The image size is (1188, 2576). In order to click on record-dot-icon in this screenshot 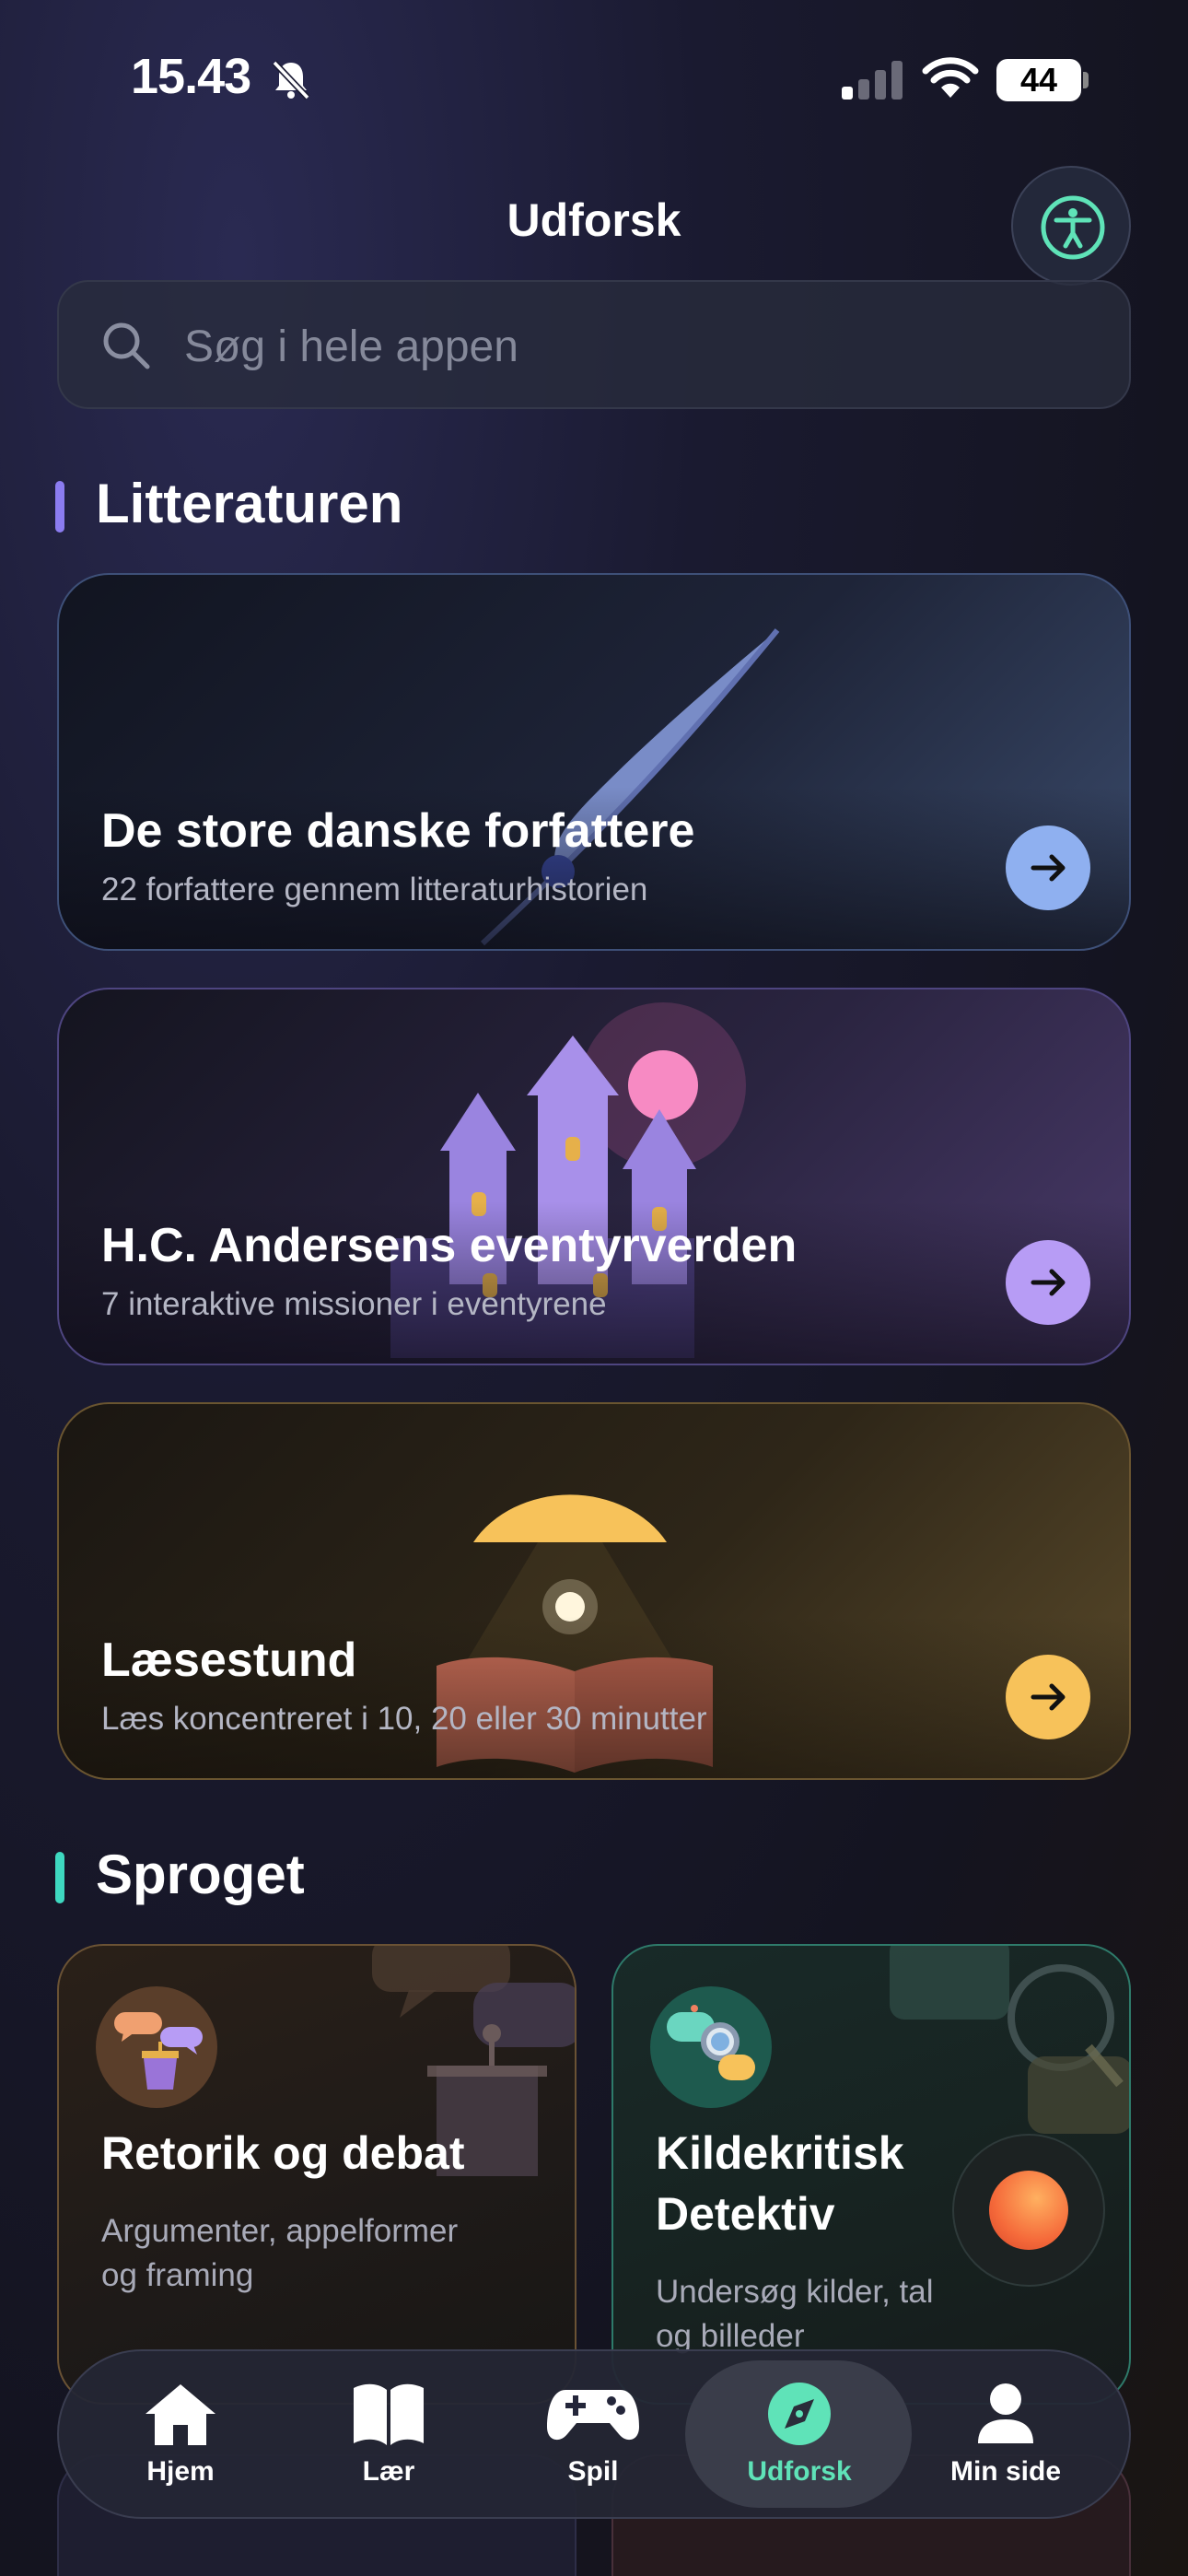, I will do `click(1028, 2210)`.